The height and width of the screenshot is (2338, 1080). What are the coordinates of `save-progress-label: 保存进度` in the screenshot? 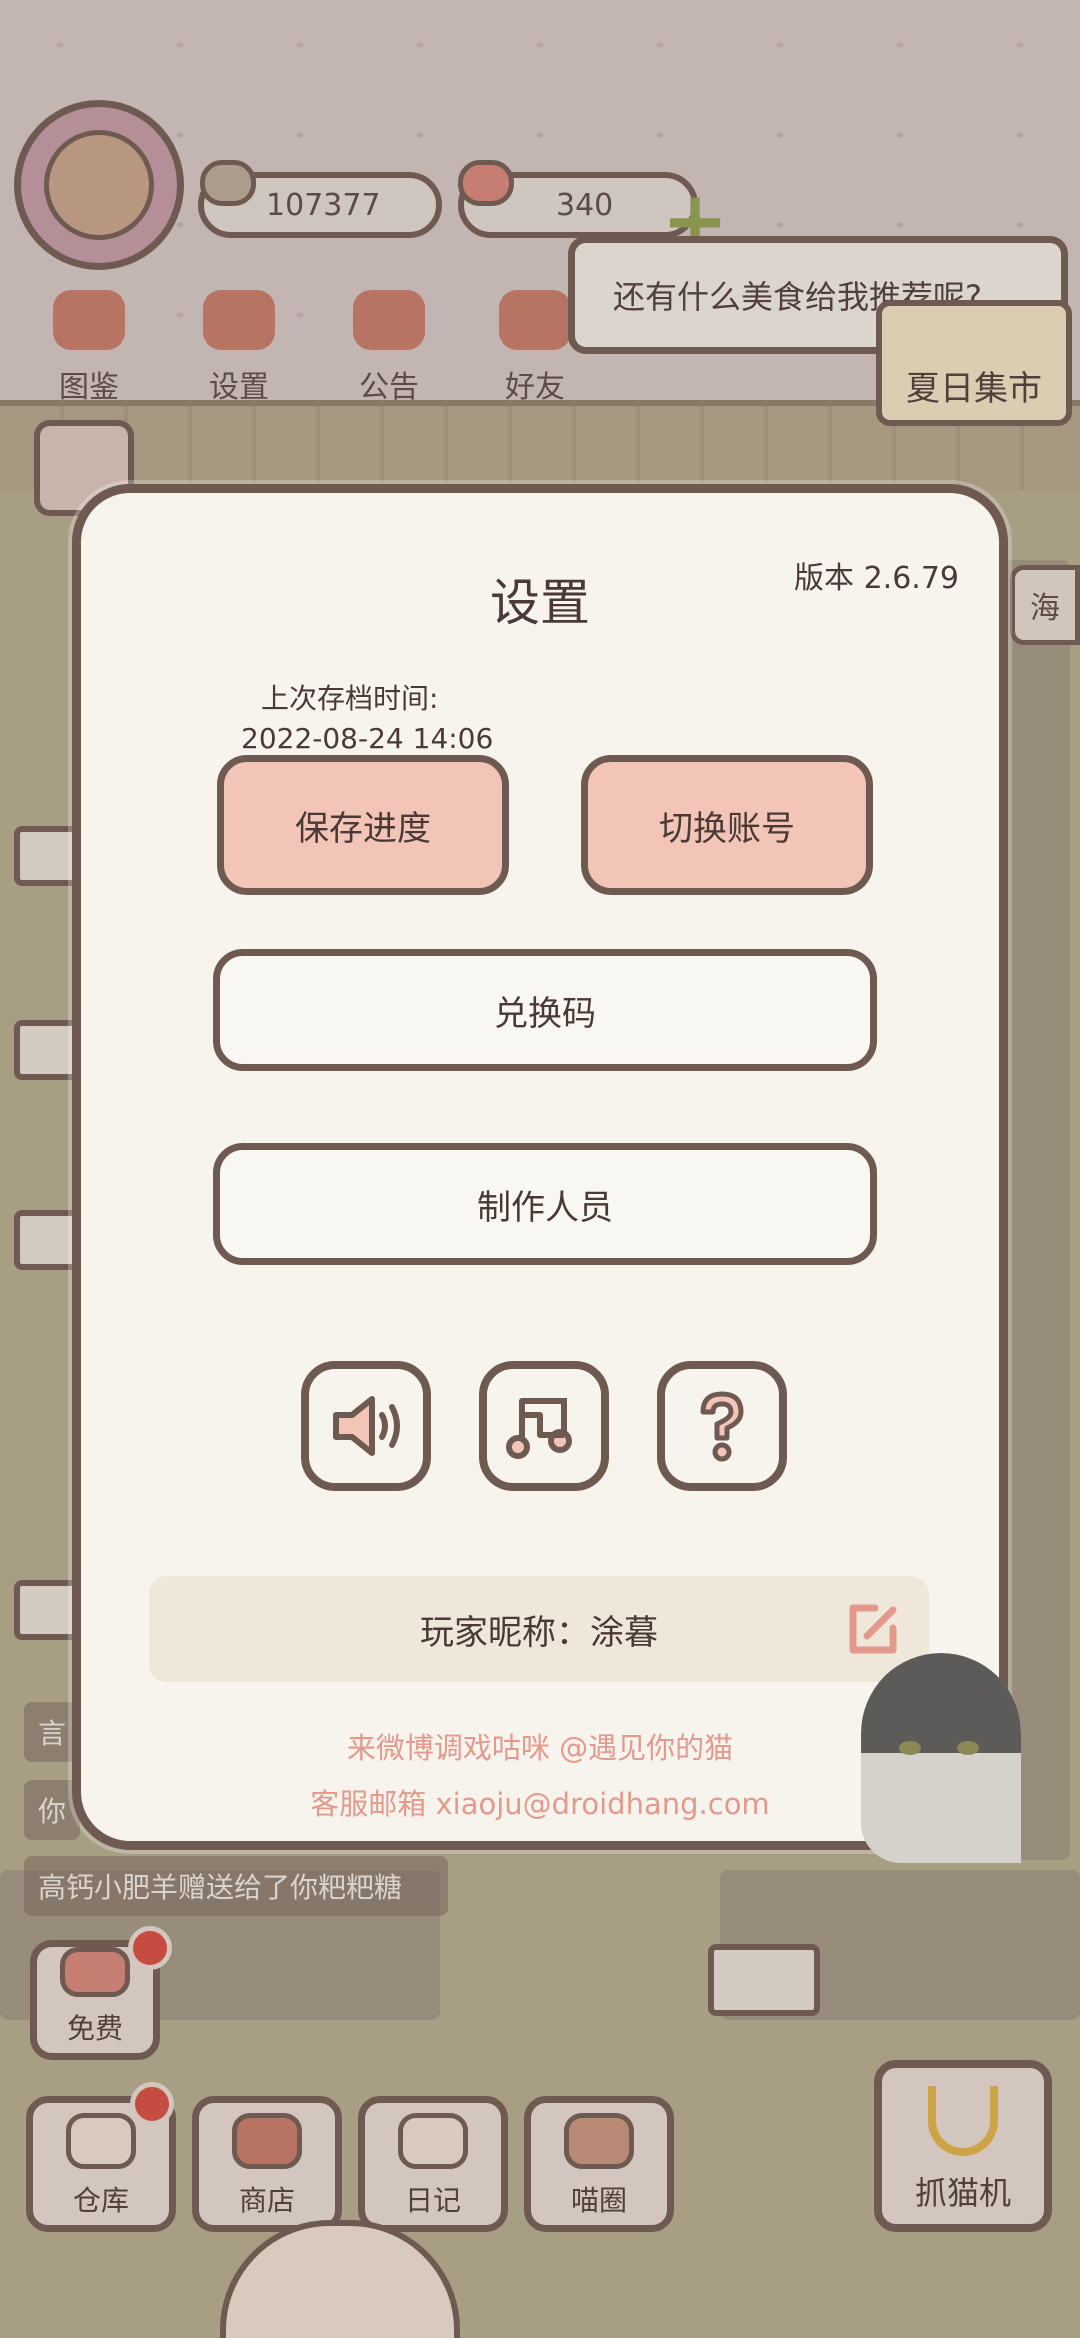 It's located at (363, 828).